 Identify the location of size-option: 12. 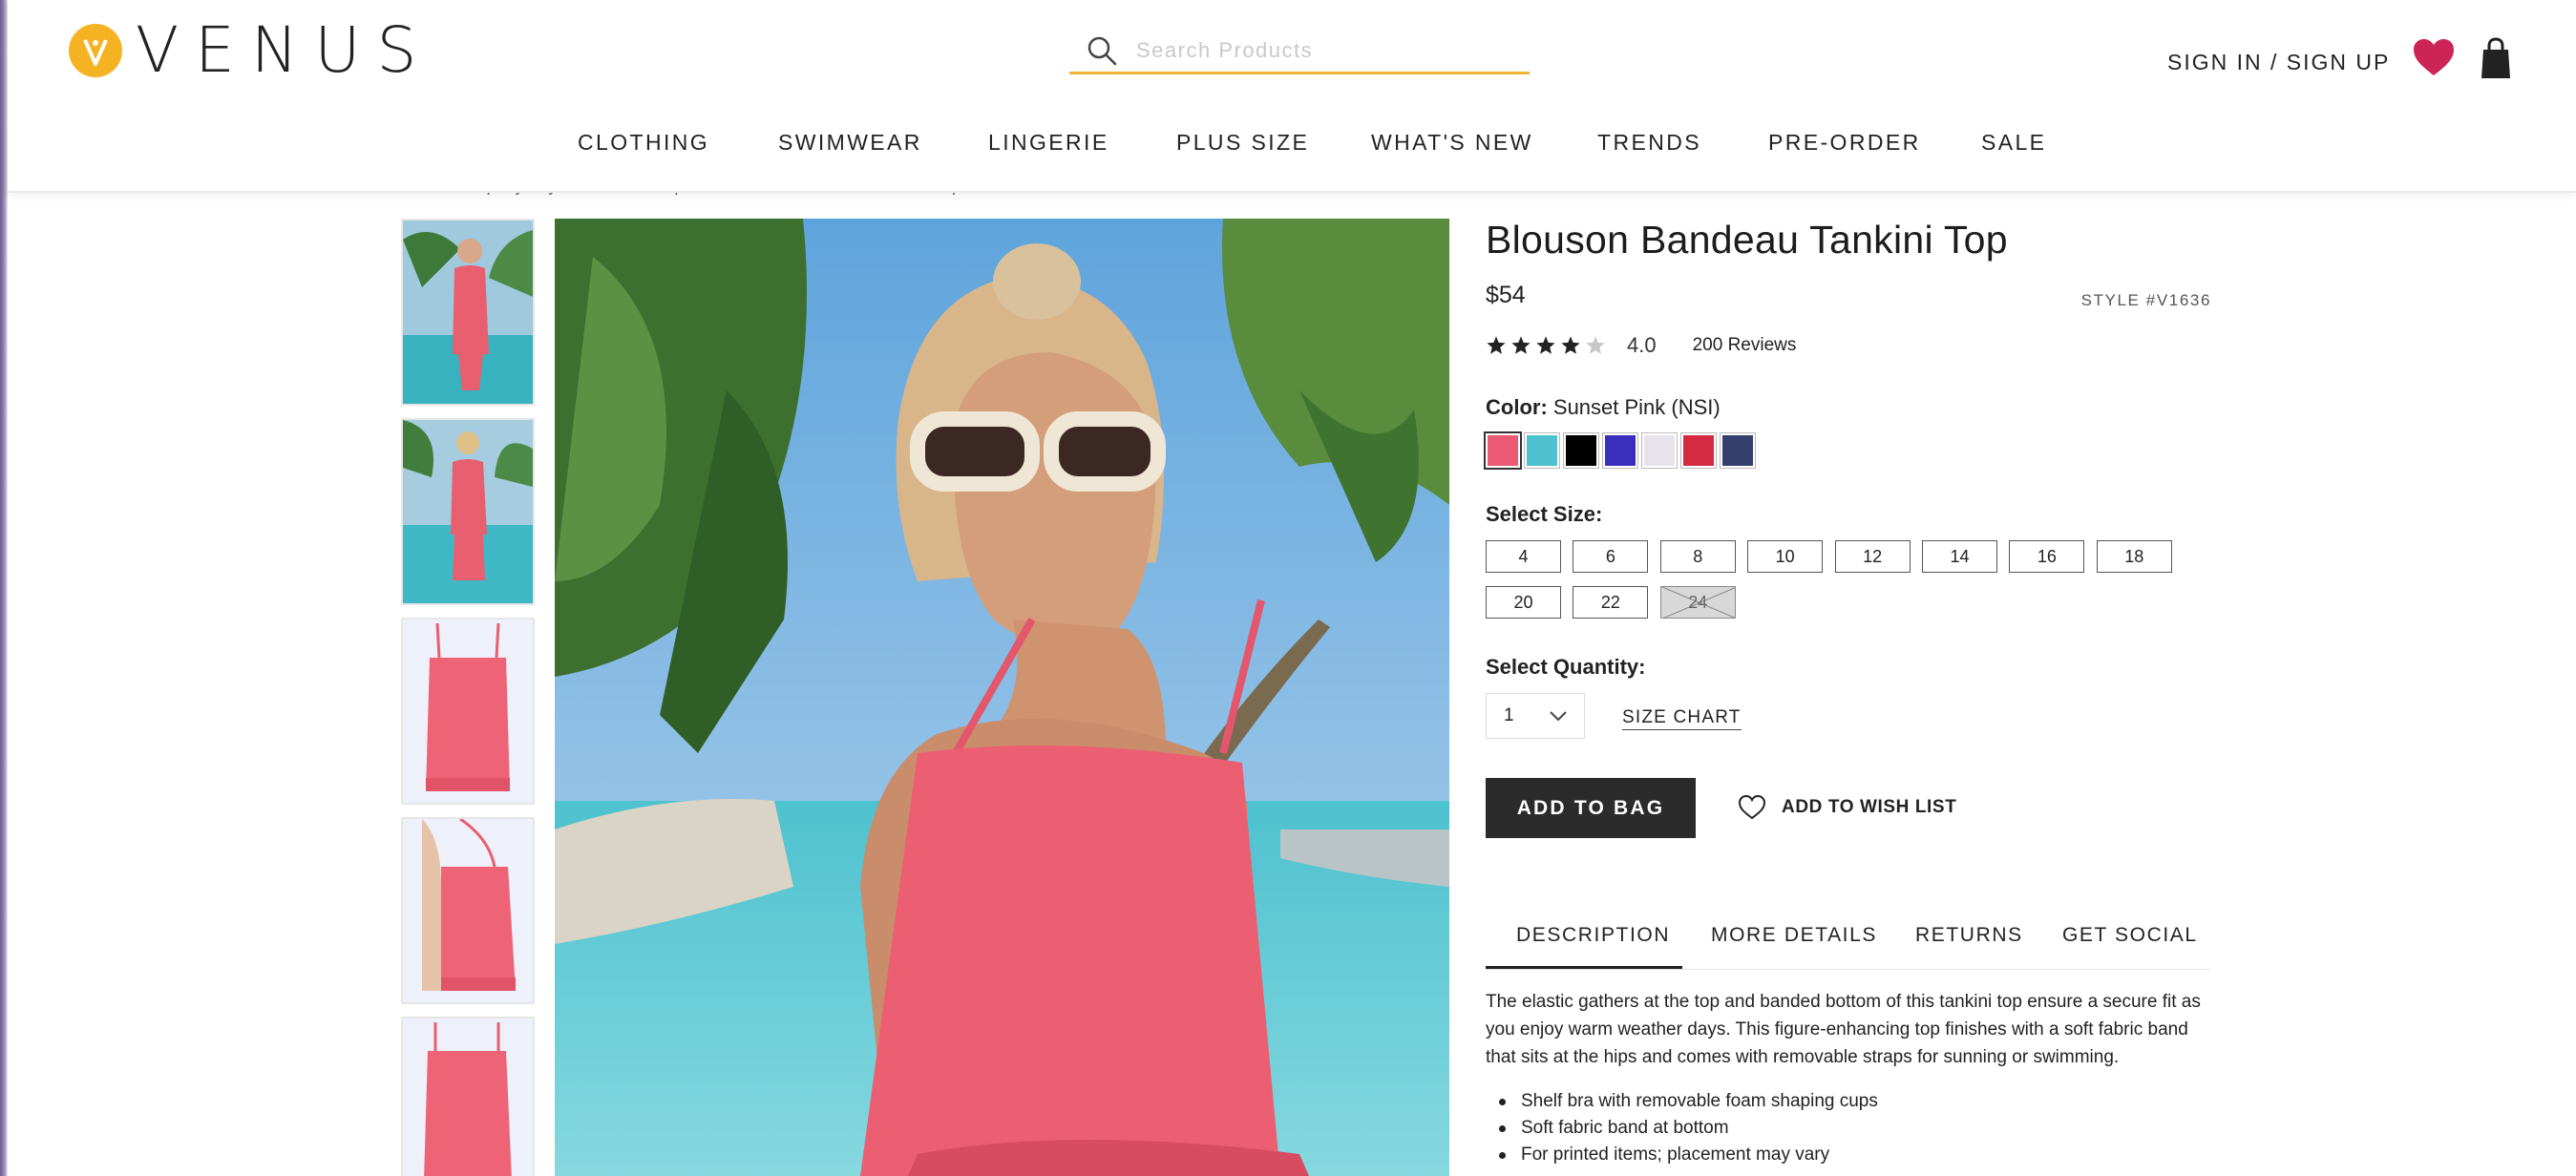
(1872, 556).